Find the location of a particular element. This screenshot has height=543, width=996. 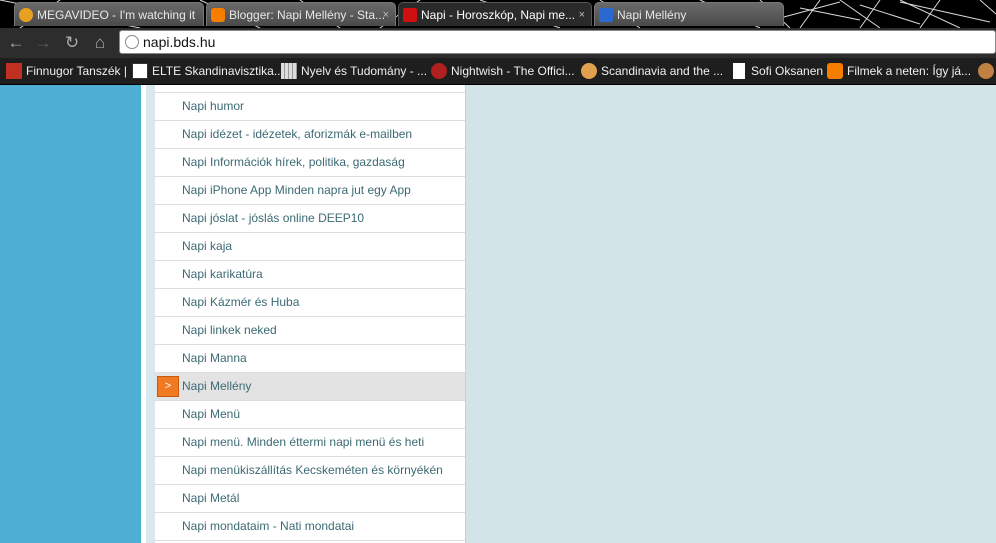

nightwish-icon is located at coordinates (439, 71).